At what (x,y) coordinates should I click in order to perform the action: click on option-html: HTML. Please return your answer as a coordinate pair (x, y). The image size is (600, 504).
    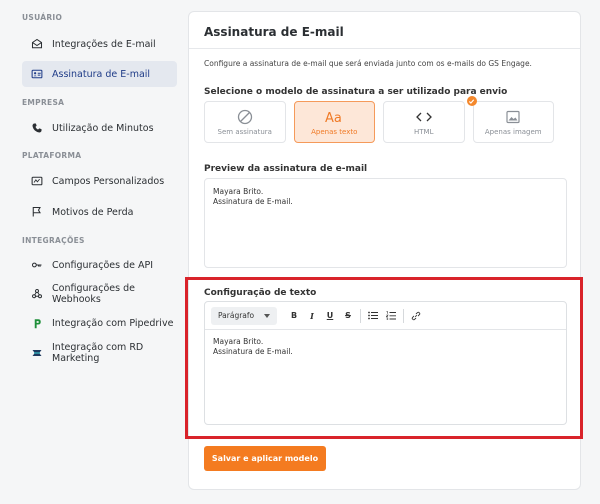
    Looking at the image, I should click on (424, 122).